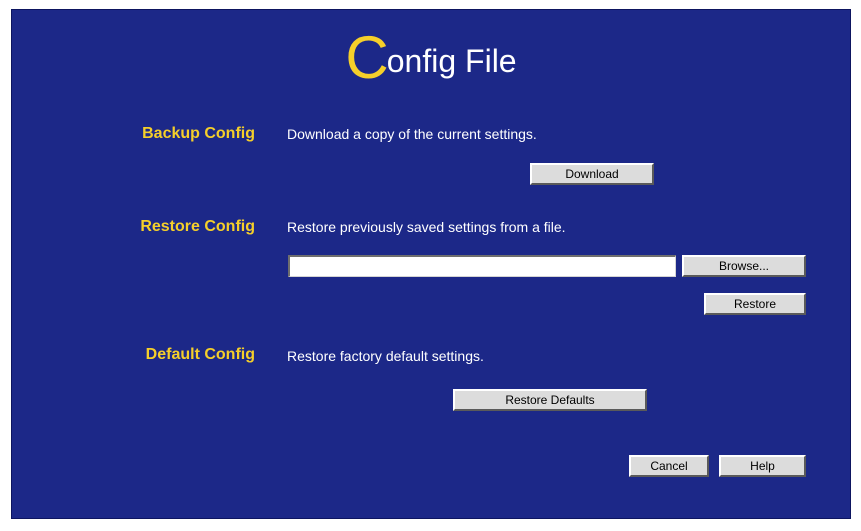 The width and height of the screenshot is (861, 531). I want to click on download-button: Download, so click(592, 174).